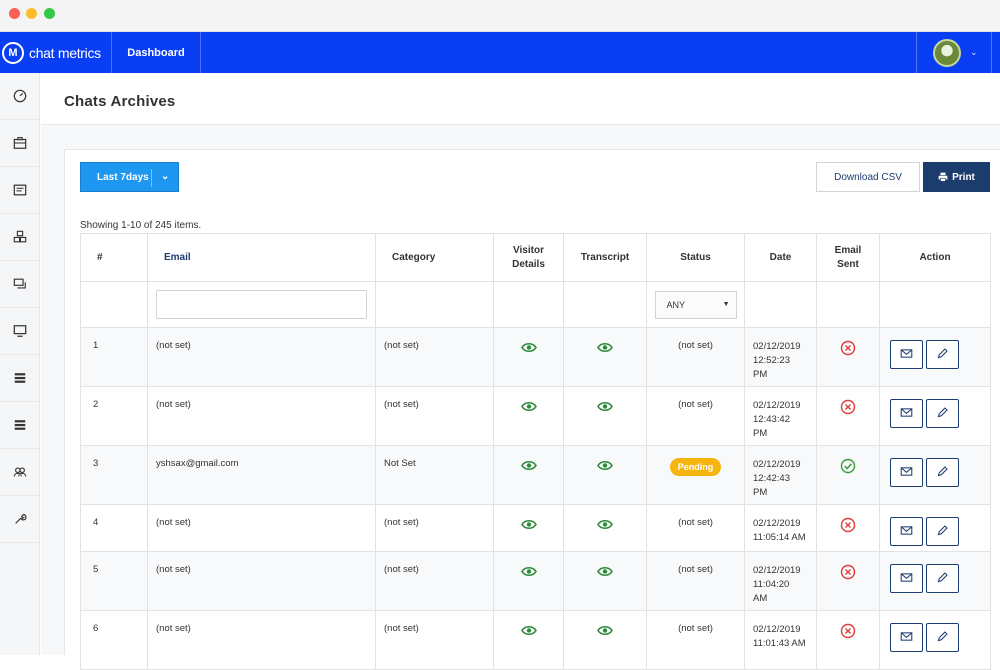  I want to click on printer-icon, so click(943, 177).